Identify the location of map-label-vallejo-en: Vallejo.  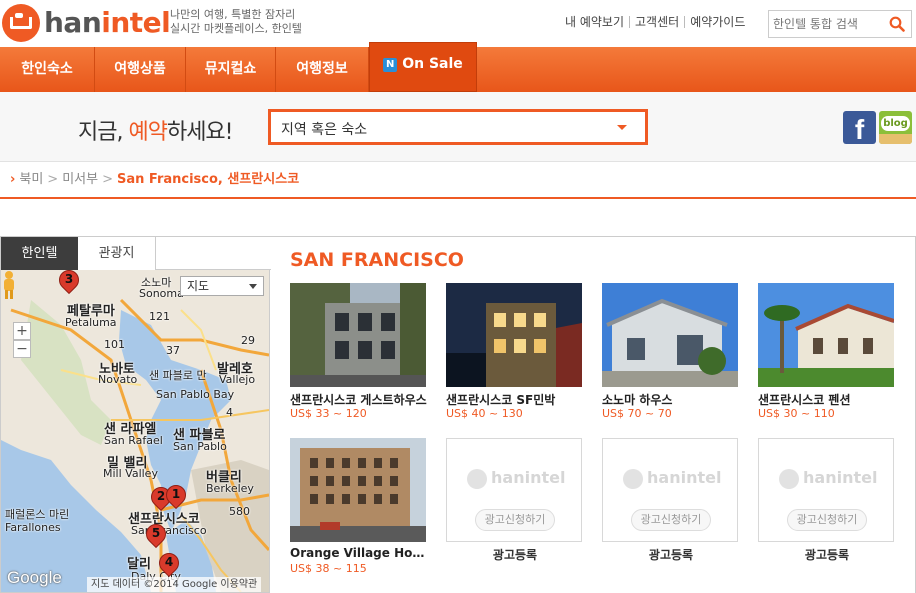
(237, 379).